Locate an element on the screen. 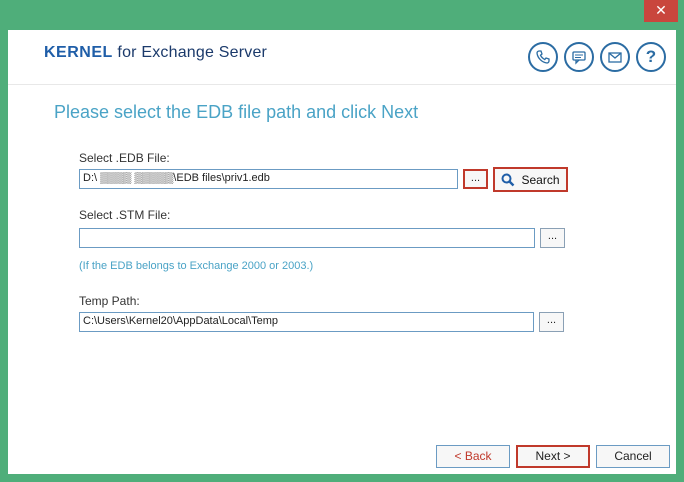 This screenshot has height=482, width=684. edb-file-label: Select .EDB File: is located at coordinates (124, 158).